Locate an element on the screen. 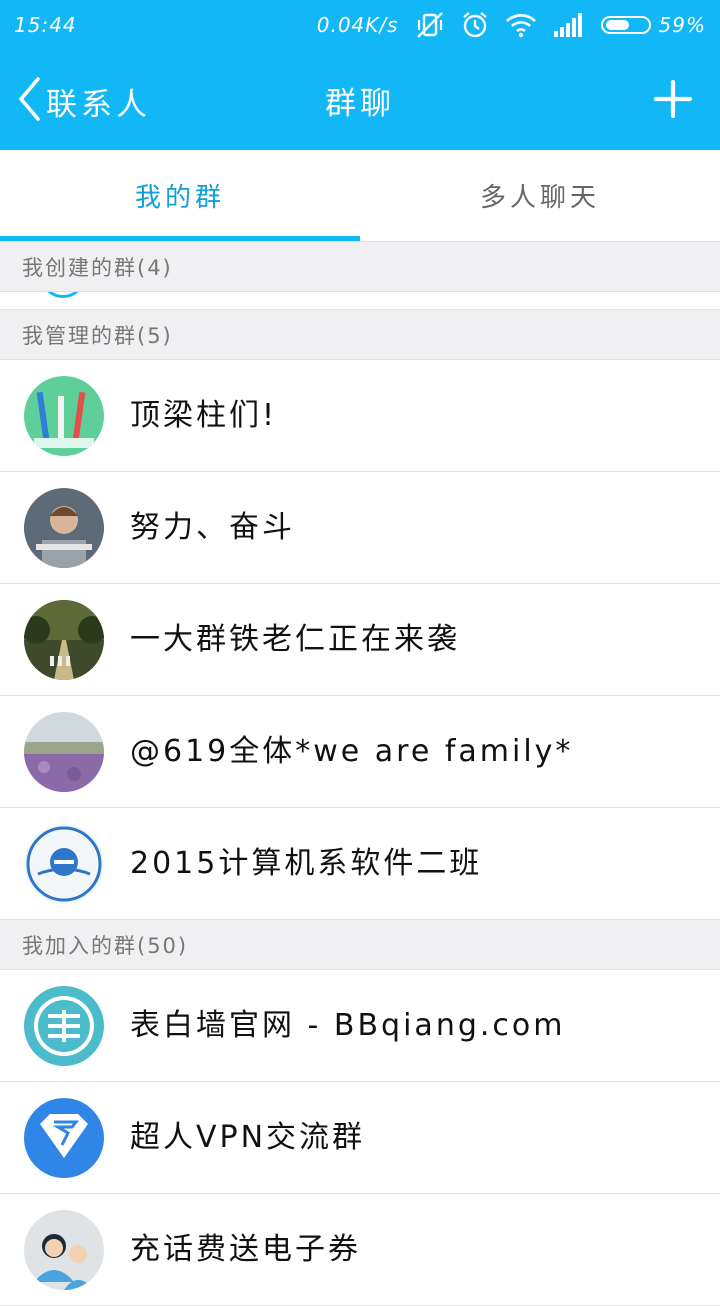 The height and width of the screenshot is (1306, 720). group-name: 顶梁柱们! is located at coordinates (204, 415).